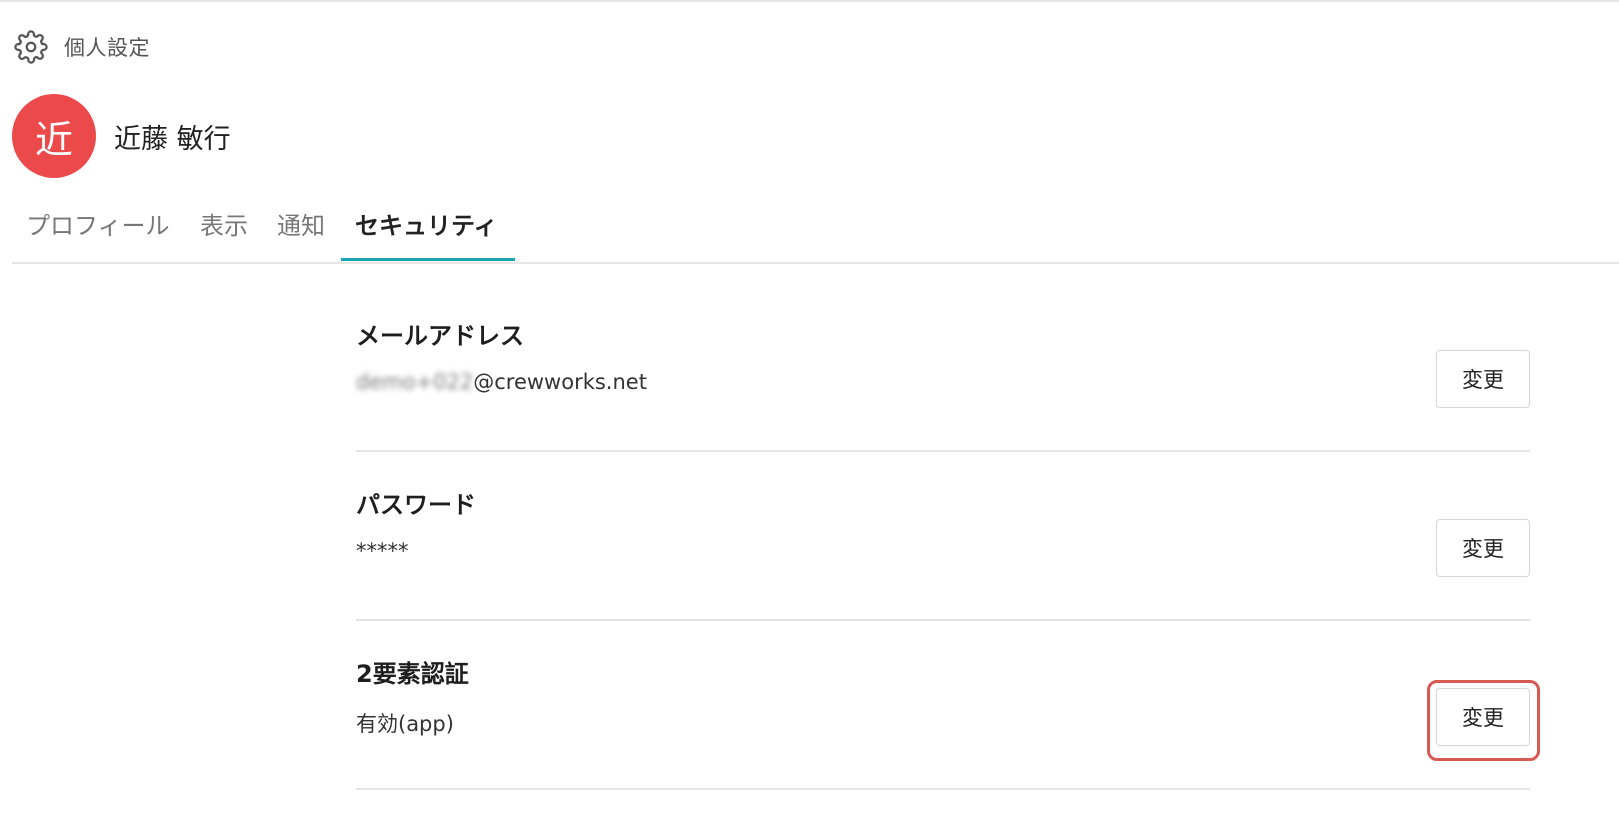  I want to click on tab-display: 表示, so click(224, 232).